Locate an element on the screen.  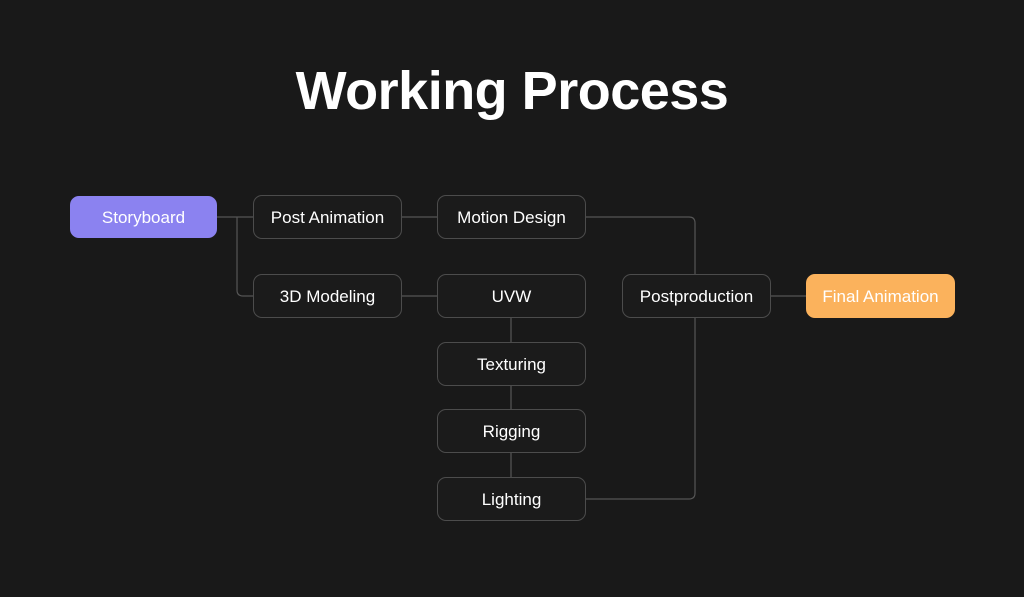
node-lighting: Lighting is located at coordinates (511, 499).